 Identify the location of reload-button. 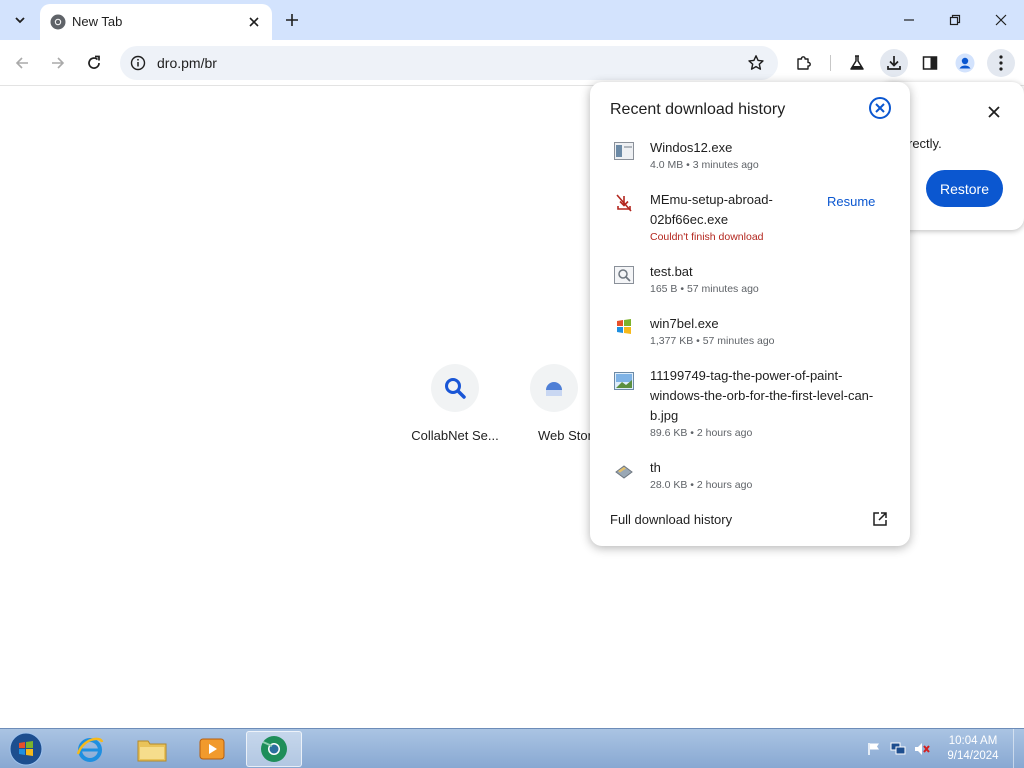
(94, 63).